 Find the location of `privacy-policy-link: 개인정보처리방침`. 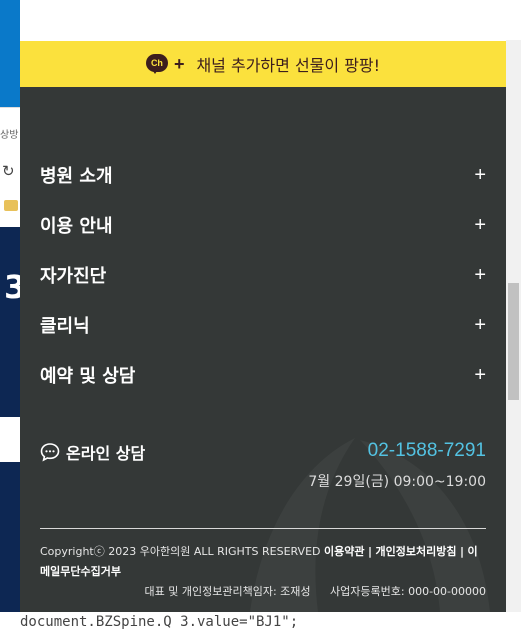

privacy-policy-link: 개인정보처리방침 is located at coordinates (416, 551).